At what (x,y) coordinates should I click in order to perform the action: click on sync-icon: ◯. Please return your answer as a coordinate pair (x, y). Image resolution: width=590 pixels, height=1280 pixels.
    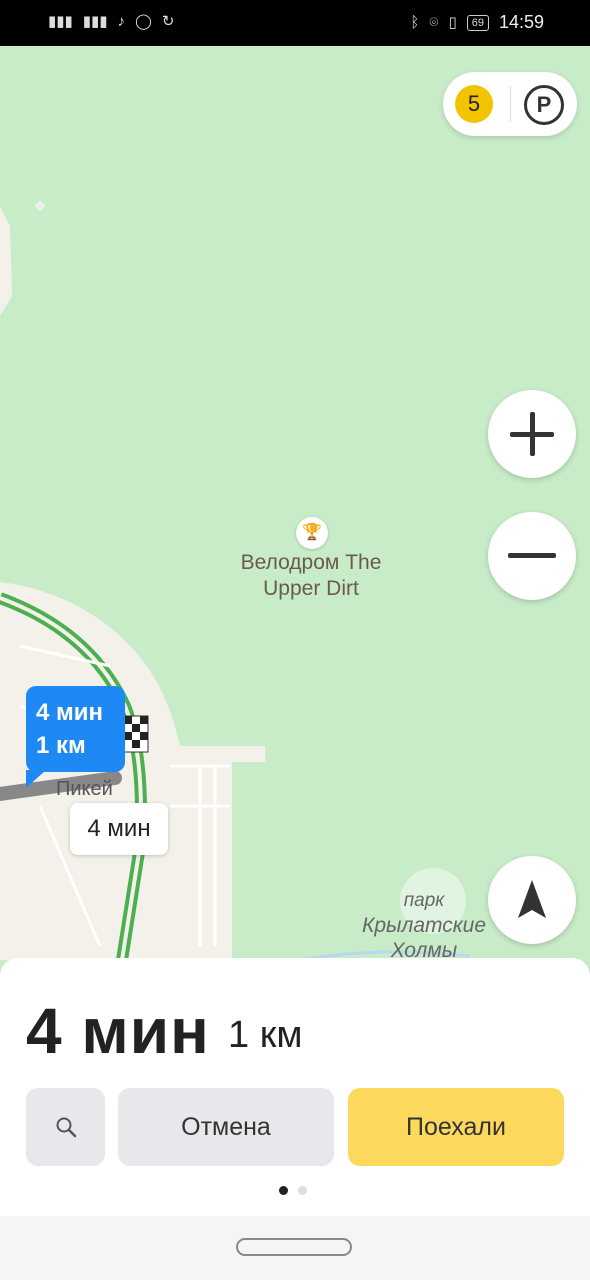
    Looking at the image, I should click on (143, 21).